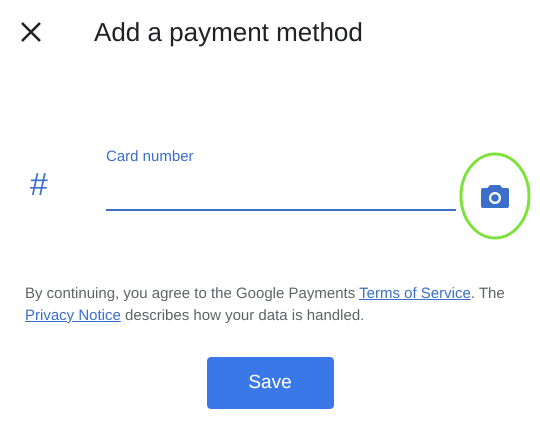 This screenshot has height=445, width=540. I want to click on notice-link: Terms of Service, so click(415, 293).